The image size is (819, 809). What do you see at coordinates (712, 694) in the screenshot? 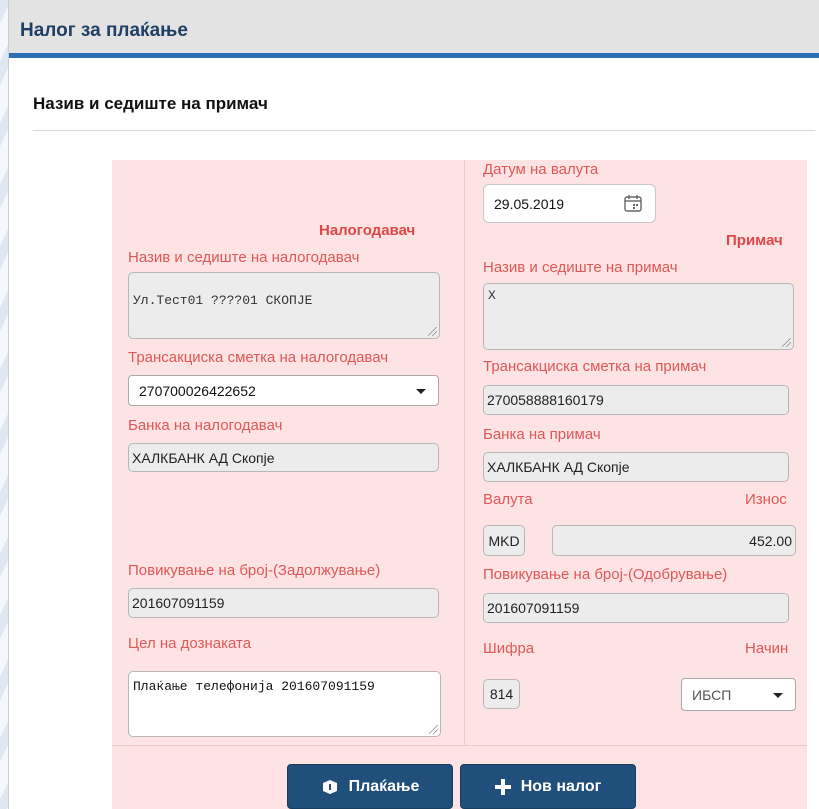
I see `method-value: ИБСП` at bounding box center [712, 694].